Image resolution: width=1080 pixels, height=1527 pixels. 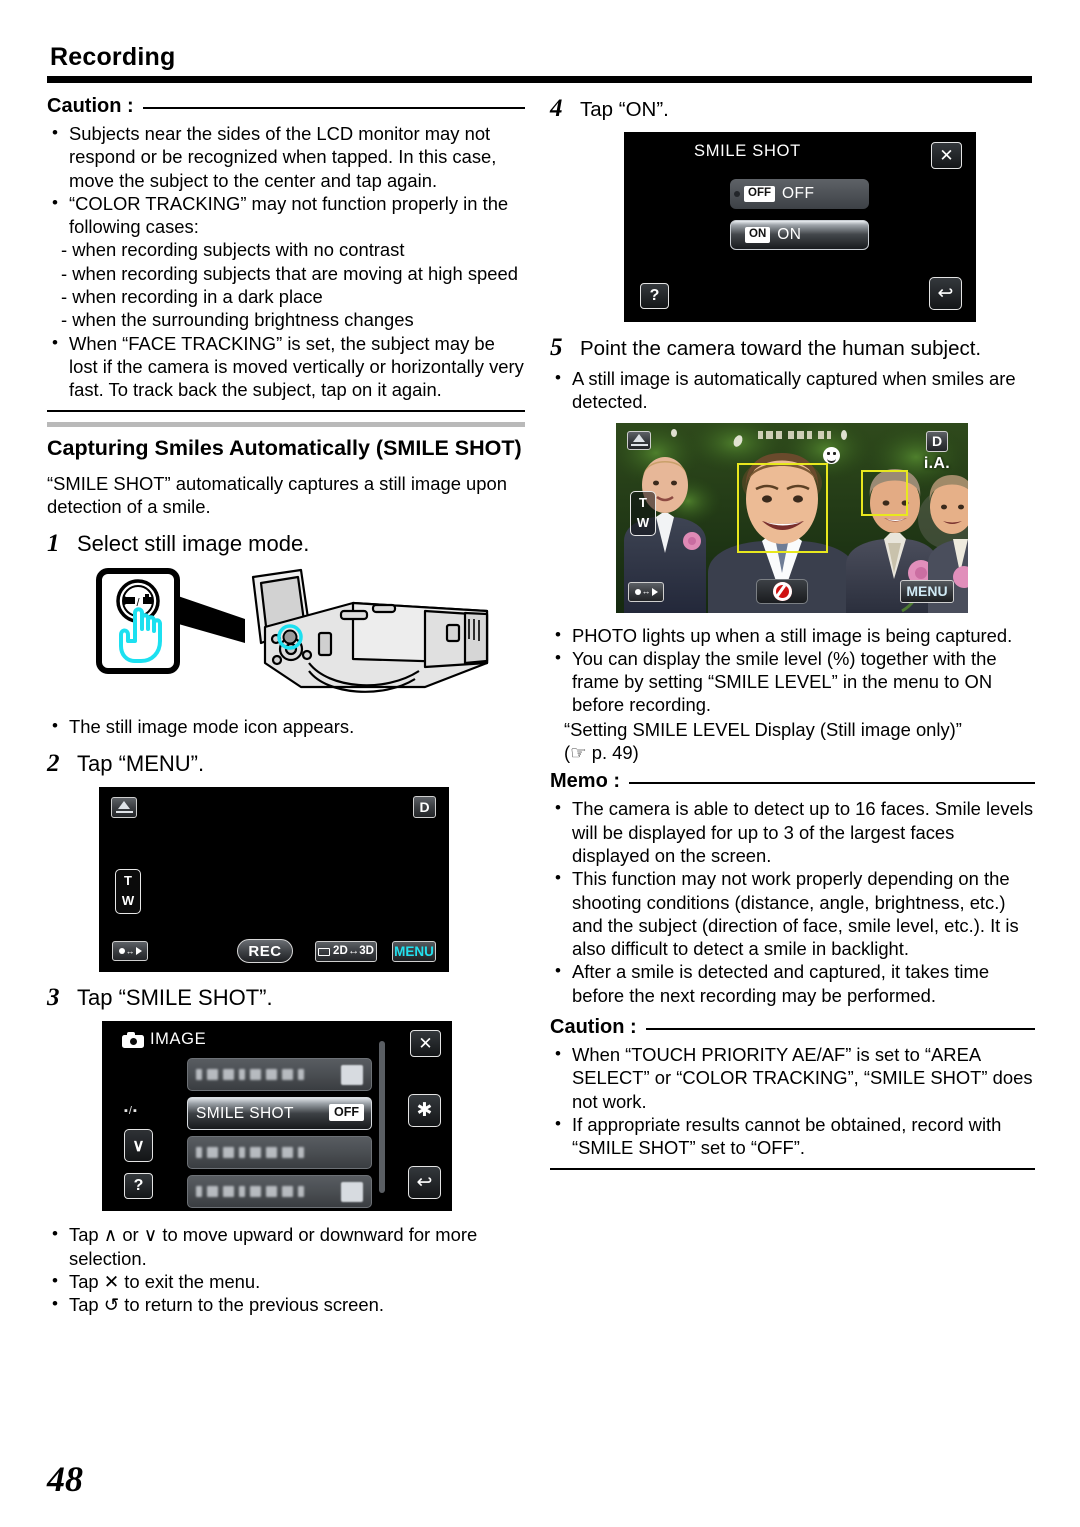 What do you see at coordinates (178, 1039) in the screenshot?
I see `menu-title: IMAGE` at bounding box center [178, 1039].